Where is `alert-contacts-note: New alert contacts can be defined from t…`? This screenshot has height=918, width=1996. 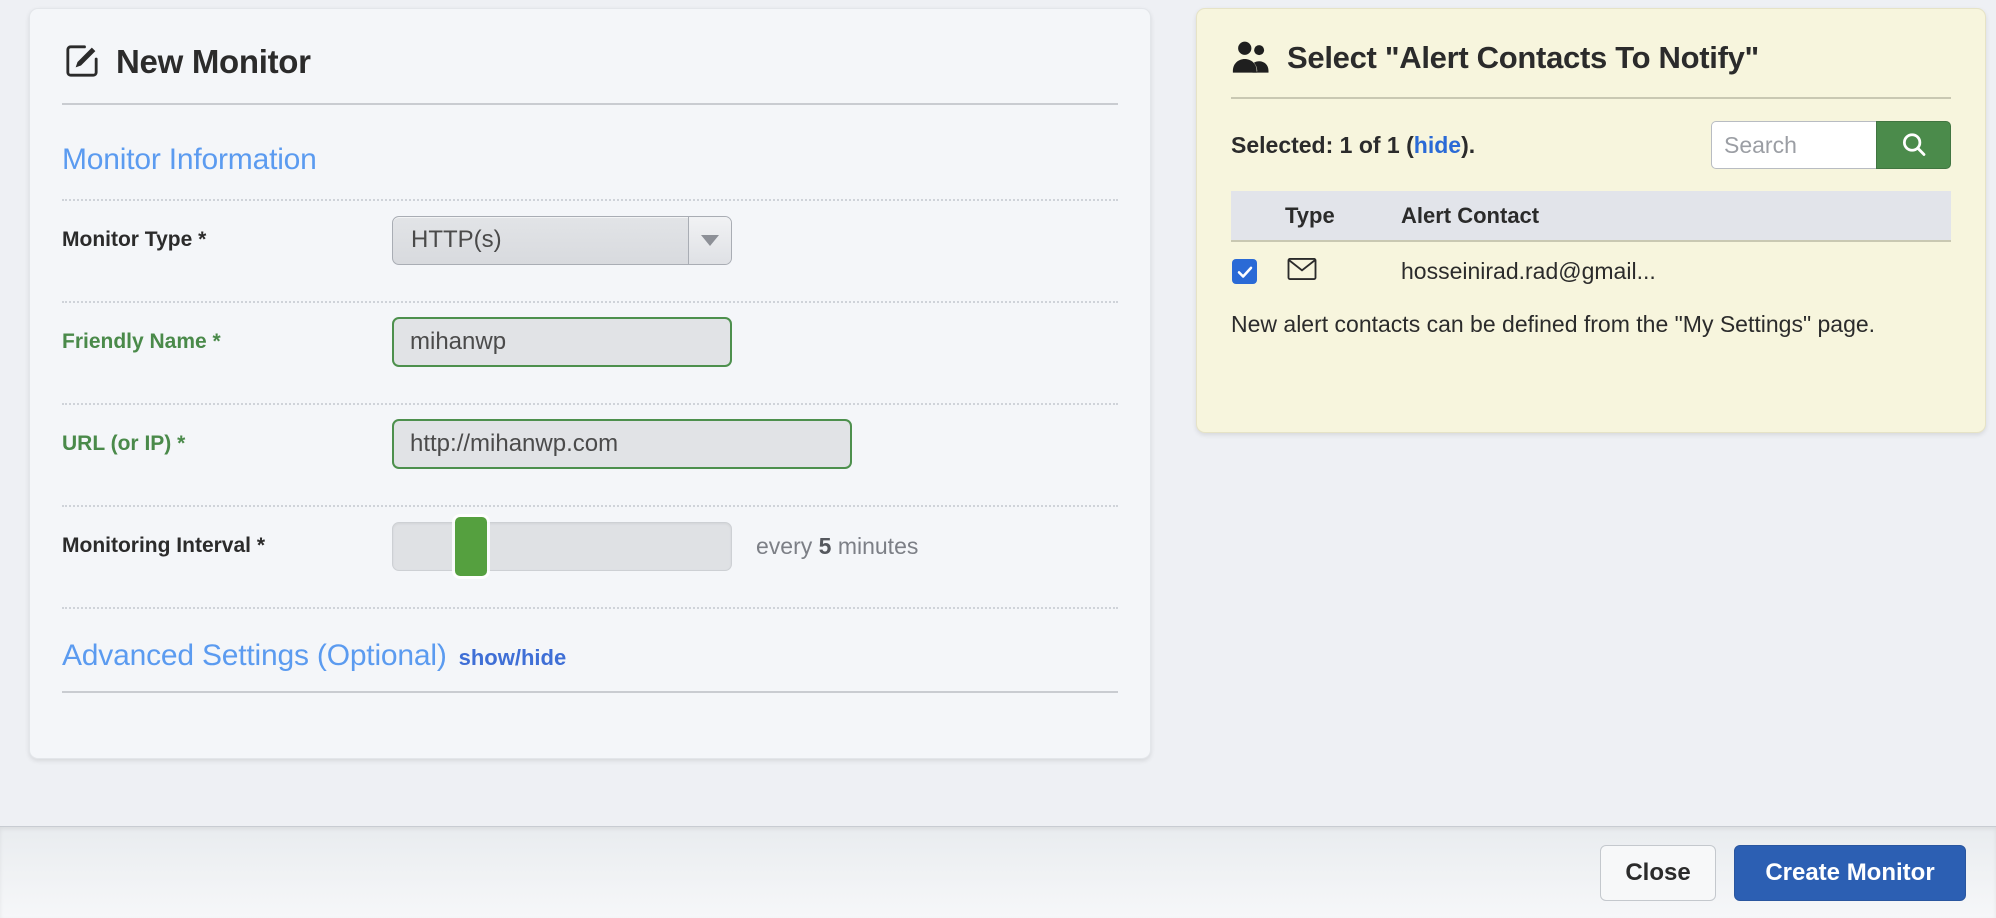 alert-contacts-note: New alert contacts can be defined from t… is located at coordinates (1553, 324).